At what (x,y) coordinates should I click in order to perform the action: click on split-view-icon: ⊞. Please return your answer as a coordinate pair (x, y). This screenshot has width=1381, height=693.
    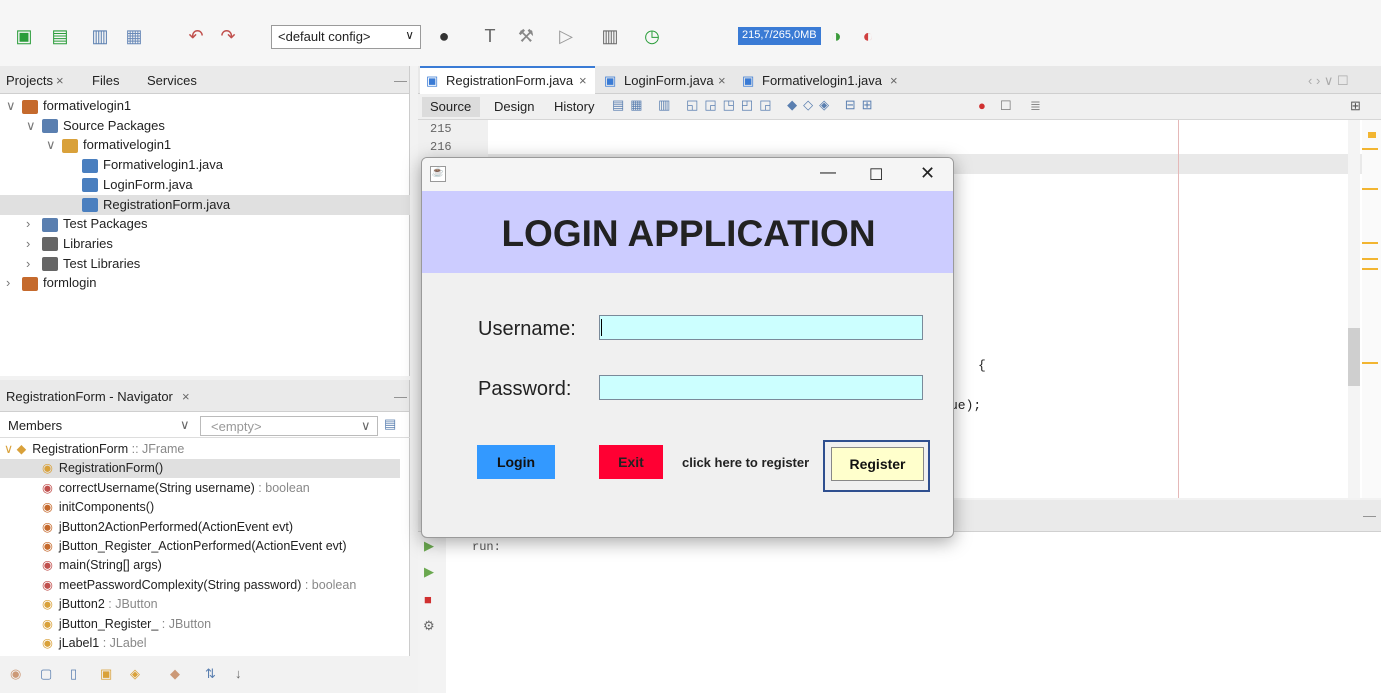
    Looking at the image, I should click on (1355, 106).